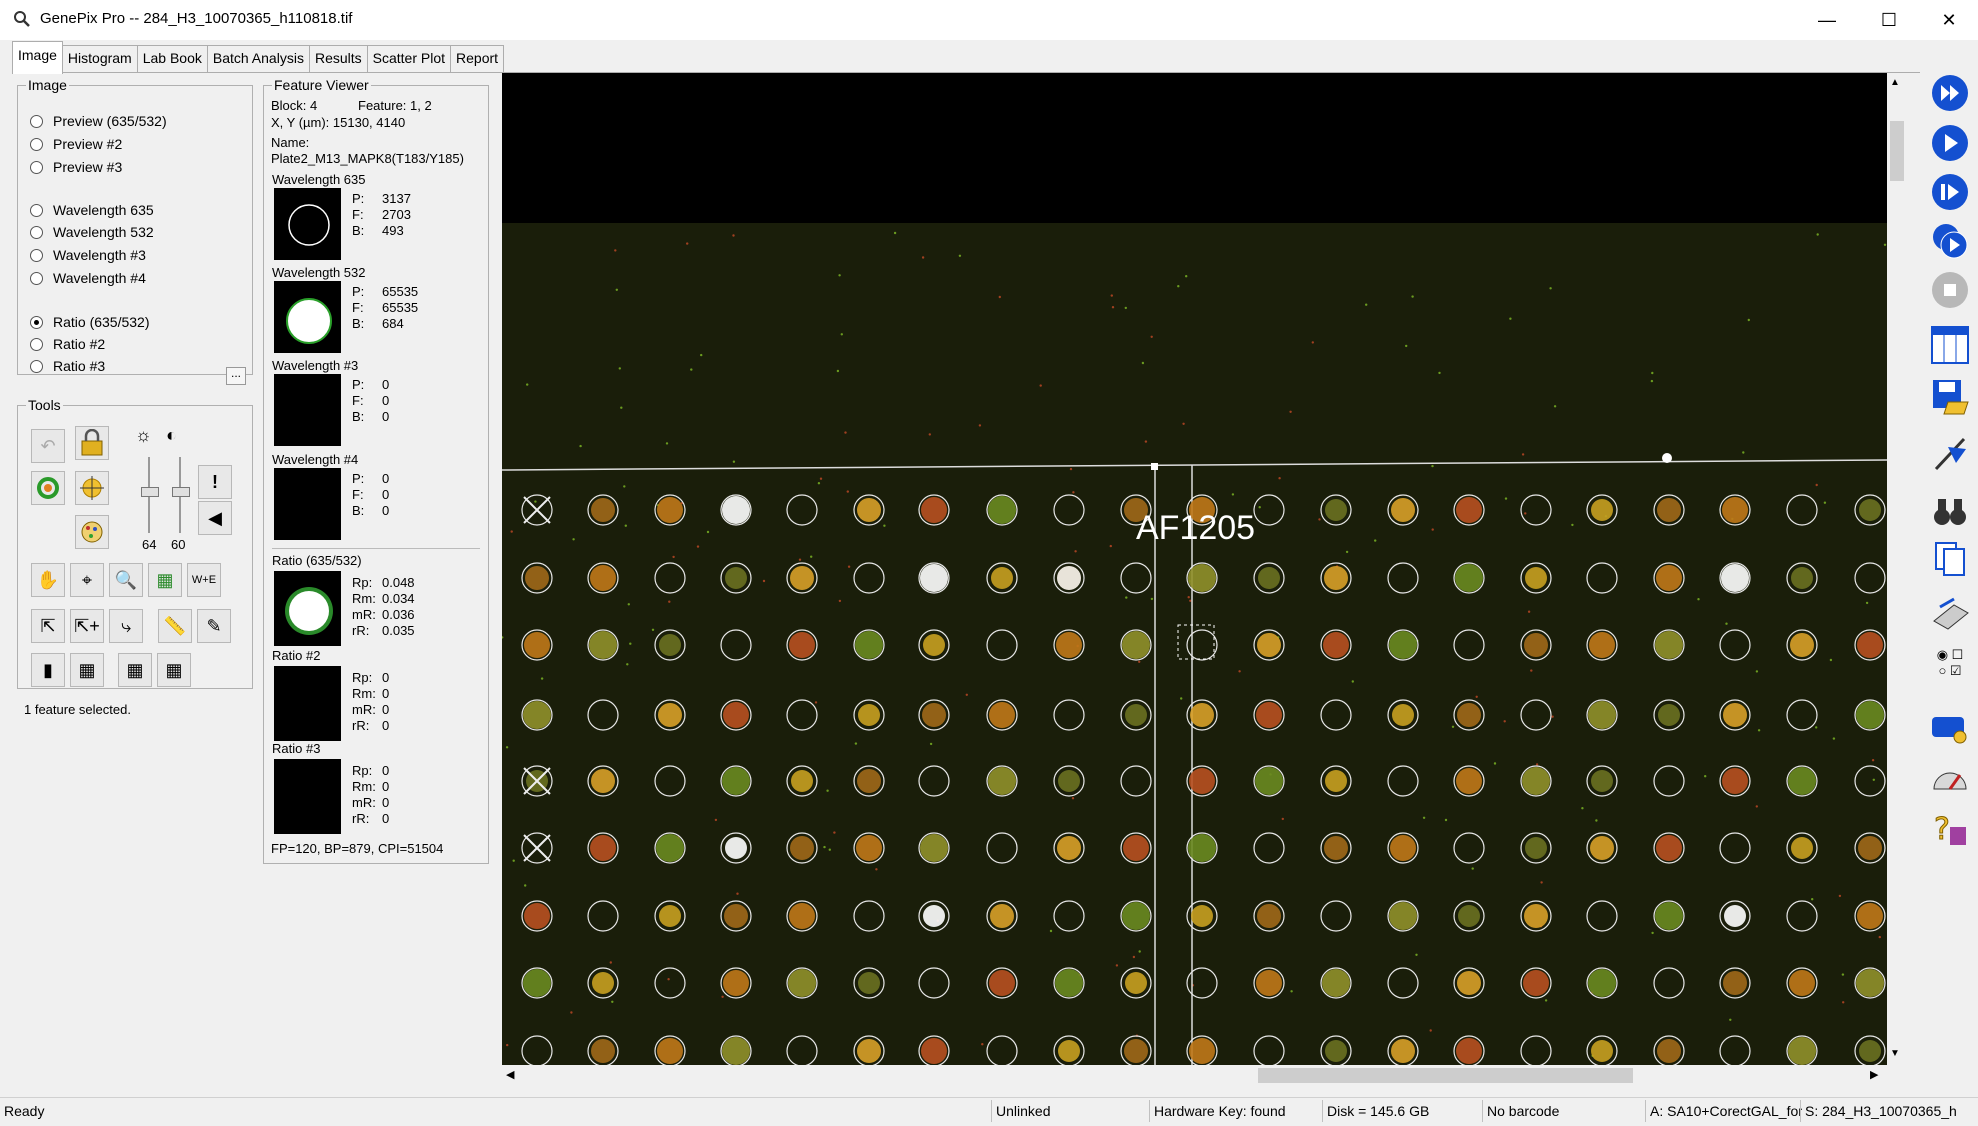 This screenshot has height=1126, width=1978. Describe the element at coordinates (1950, 727) in the screenshot. I see `camera-key-icon` at that location.